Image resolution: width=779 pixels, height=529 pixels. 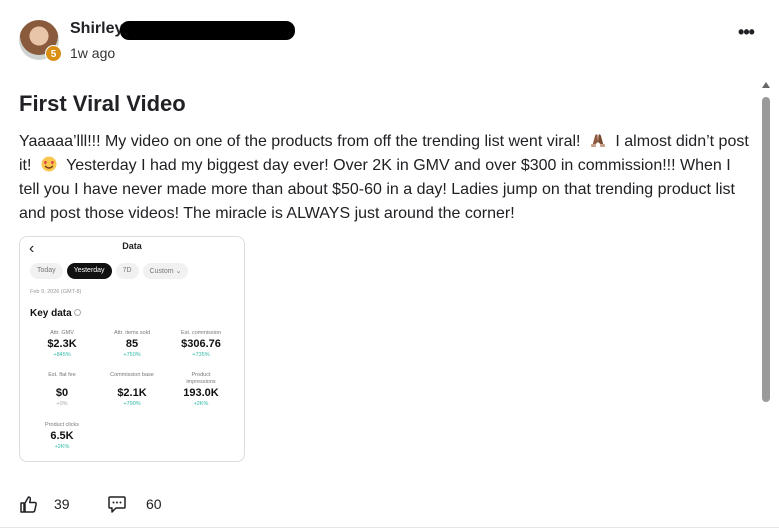 What do you see at coordinates (77, 312) in the screenshot?
I see `info-icon` at bounding box center [77, 312].